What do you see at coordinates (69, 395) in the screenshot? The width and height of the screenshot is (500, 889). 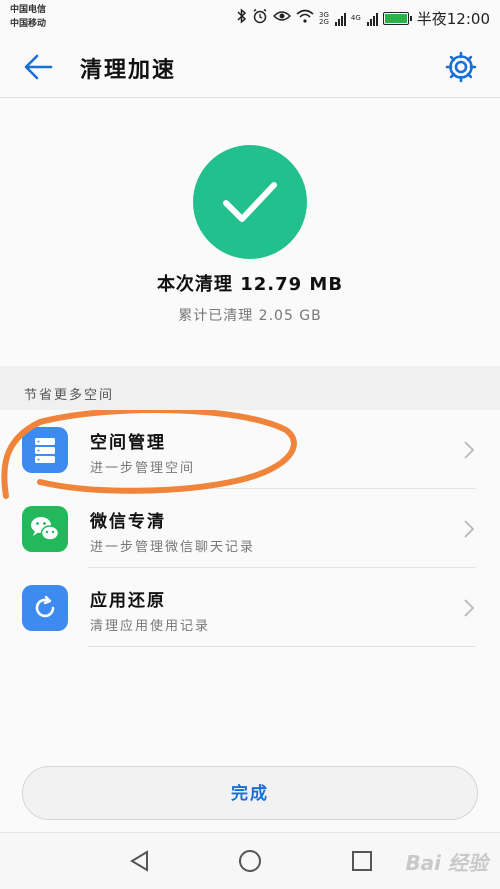 I see `section-title: 节省更多空间` at bounding box center [69, 395].